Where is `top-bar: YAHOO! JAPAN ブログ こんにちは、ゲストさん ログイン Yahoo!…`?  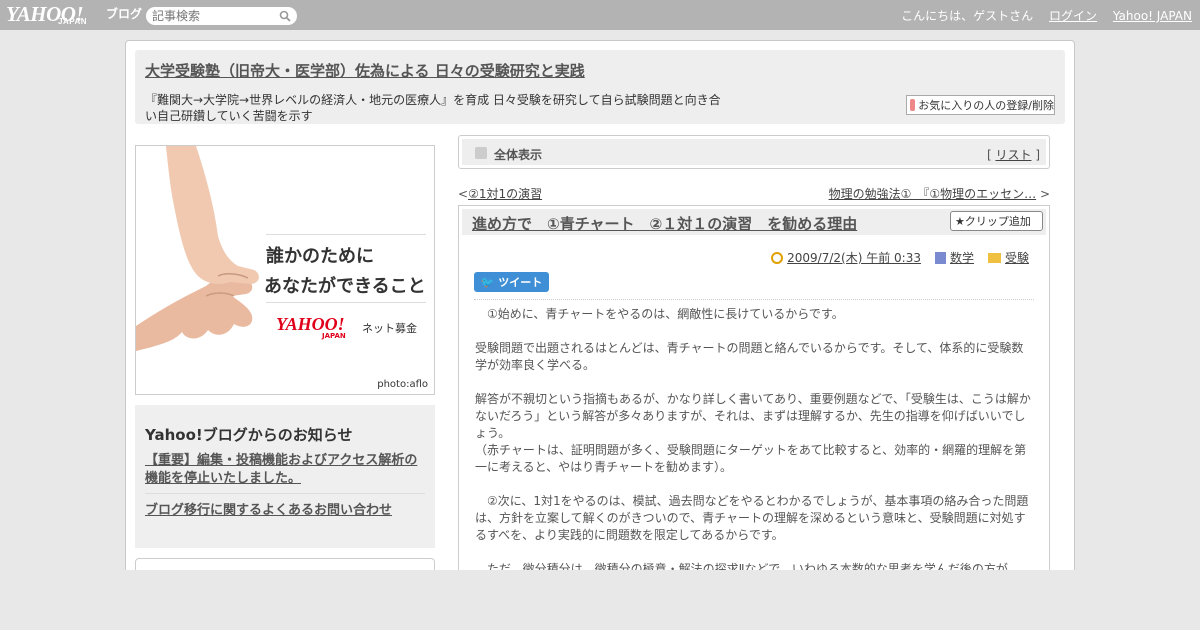
top-bar: YAHOO! JAPAN ブログ こんにちは、ゲストさん ログイン Yahoo!… is located at coordinates (600, 15).